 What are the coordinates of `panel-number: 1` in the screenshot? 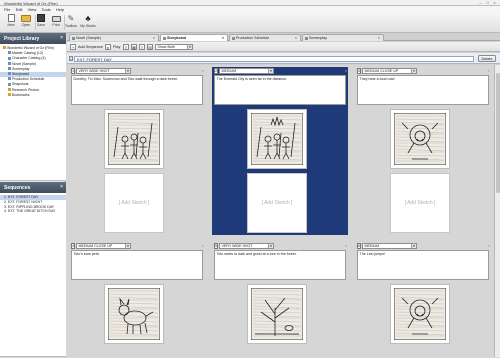 It's located at (73, 71).